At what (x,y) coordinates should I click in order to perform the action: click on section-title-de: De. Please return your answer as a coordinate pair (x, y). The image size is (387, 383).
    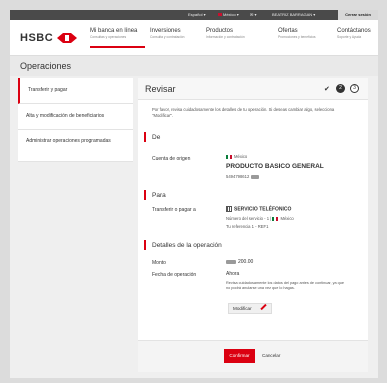
    Looking at the image, I should click on (156, 137).